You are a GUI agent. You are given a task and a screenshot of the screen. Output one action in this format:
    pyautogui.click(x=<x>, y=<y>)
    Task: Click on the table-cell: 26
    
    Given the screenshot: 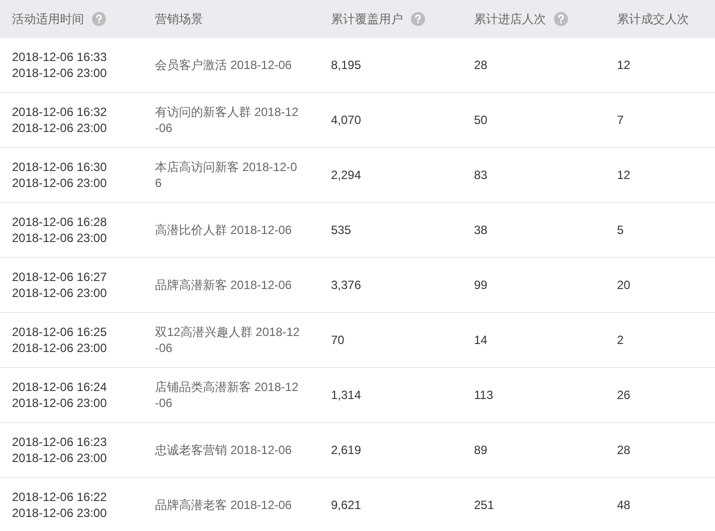 What is the action you would take?
    pyautogui.click(x=623, y=395)
    